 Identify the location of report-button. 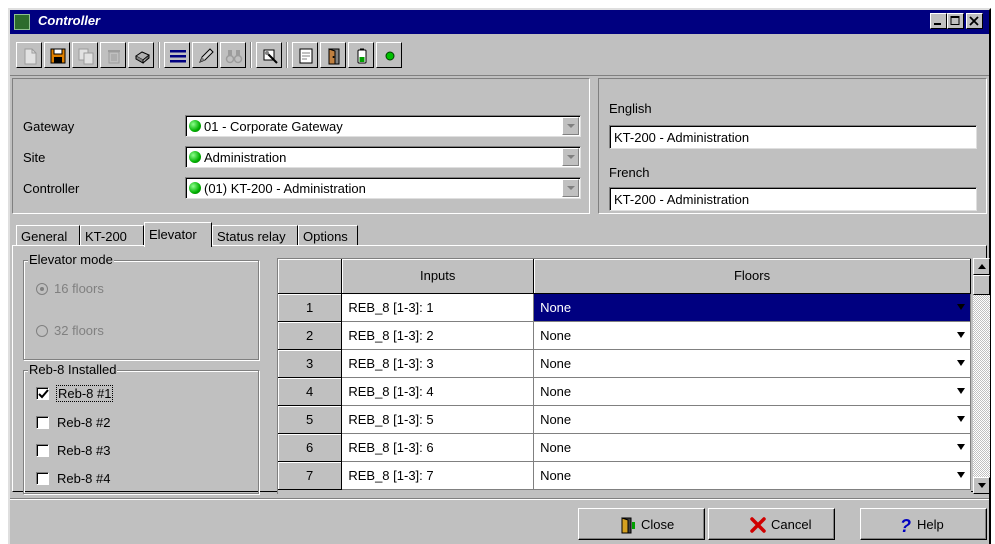
(305, 55).